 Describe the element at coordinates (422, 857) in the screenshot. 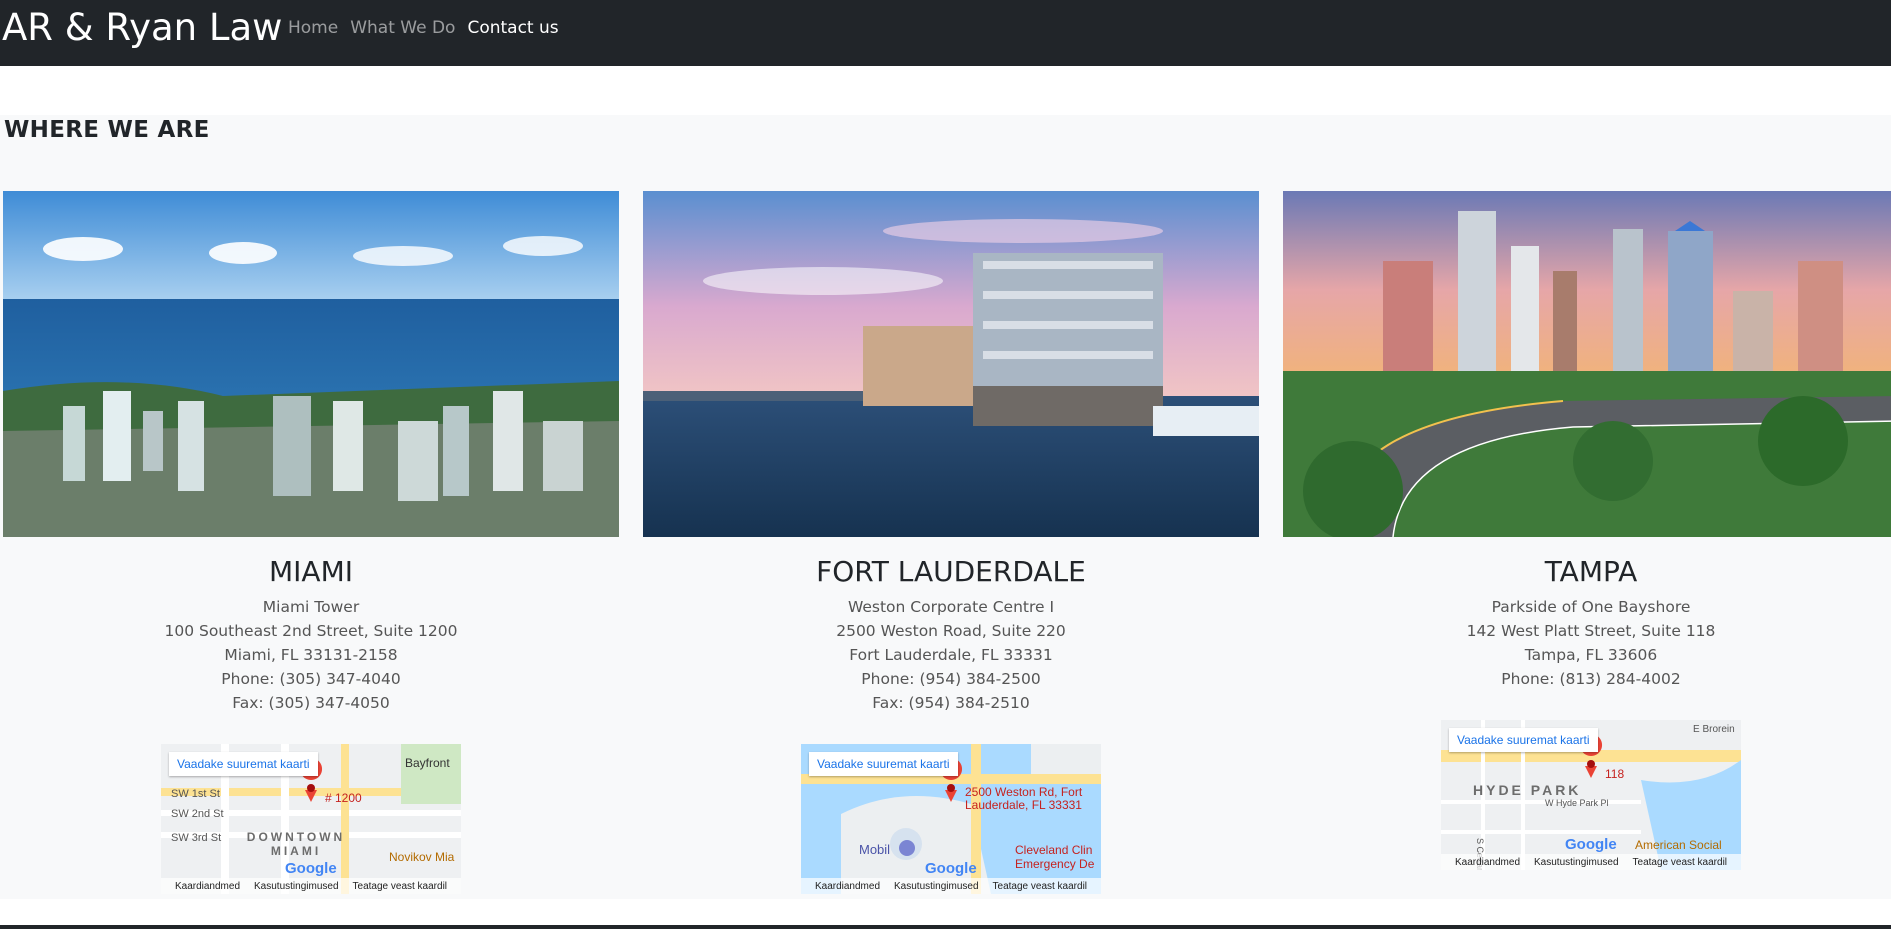

I see `map-poi: Novikov Mia` at that location.